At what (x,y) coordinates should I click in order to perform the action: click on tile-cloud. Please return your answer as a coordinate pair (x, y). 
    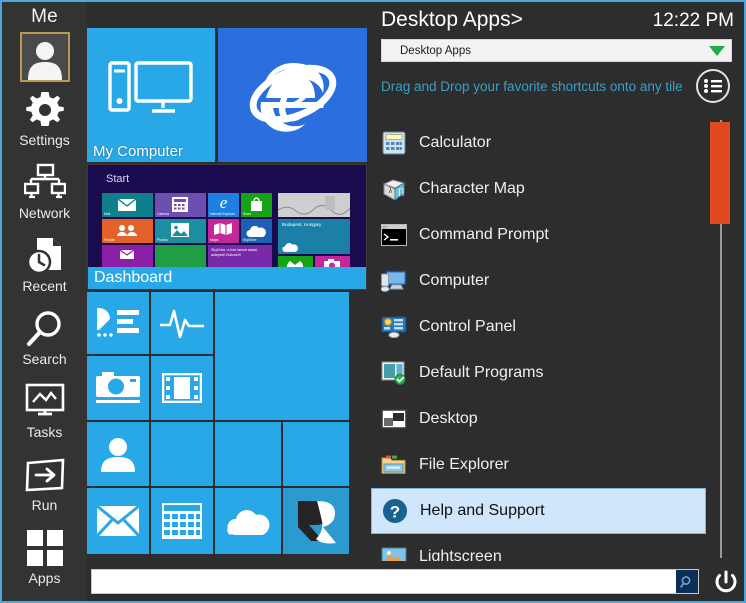
    Looking at the image, I should click on (248, 521).